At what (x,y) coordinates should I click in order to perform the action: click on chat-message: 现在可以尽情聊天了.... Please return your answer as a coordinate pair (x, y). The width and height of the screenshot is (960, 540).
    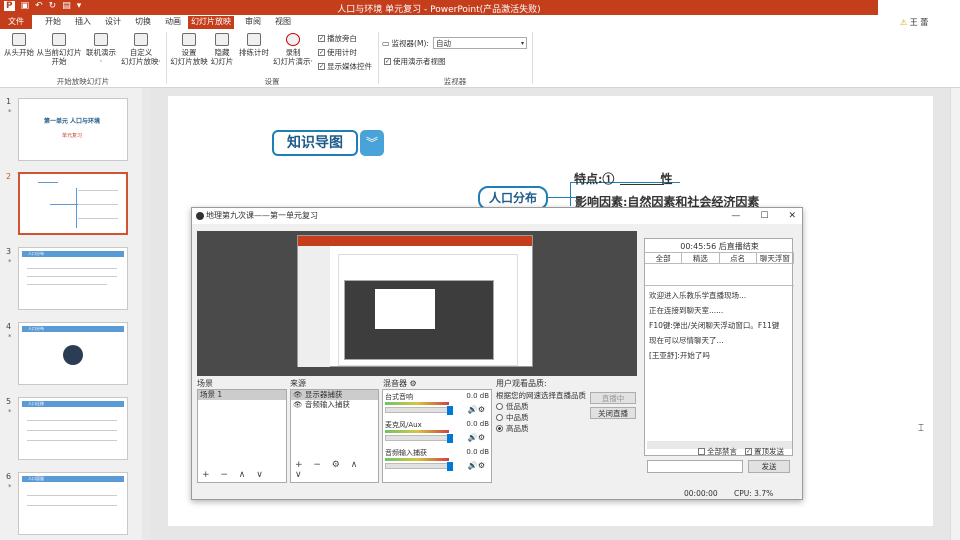
    Looking at the image, I should click on (686, 340).